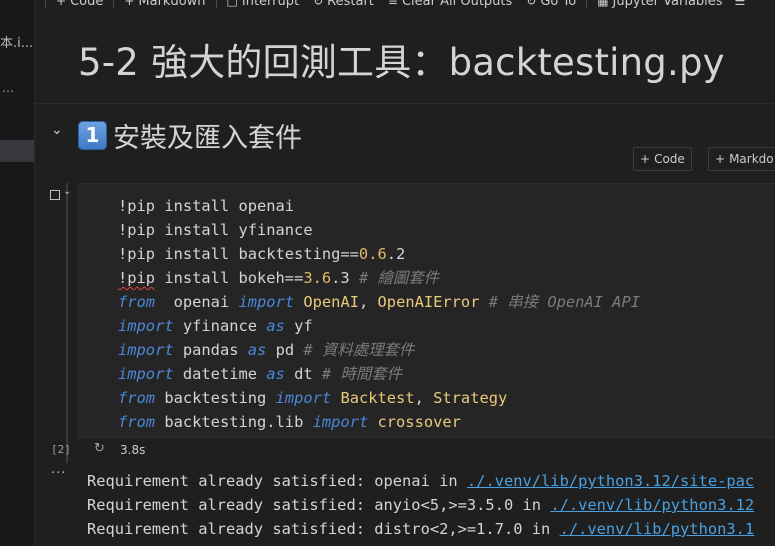  What do you see at coordinates (317, 278) in the screenshot?
I see `code-token: 3.6` at bounding box center [317, 278].